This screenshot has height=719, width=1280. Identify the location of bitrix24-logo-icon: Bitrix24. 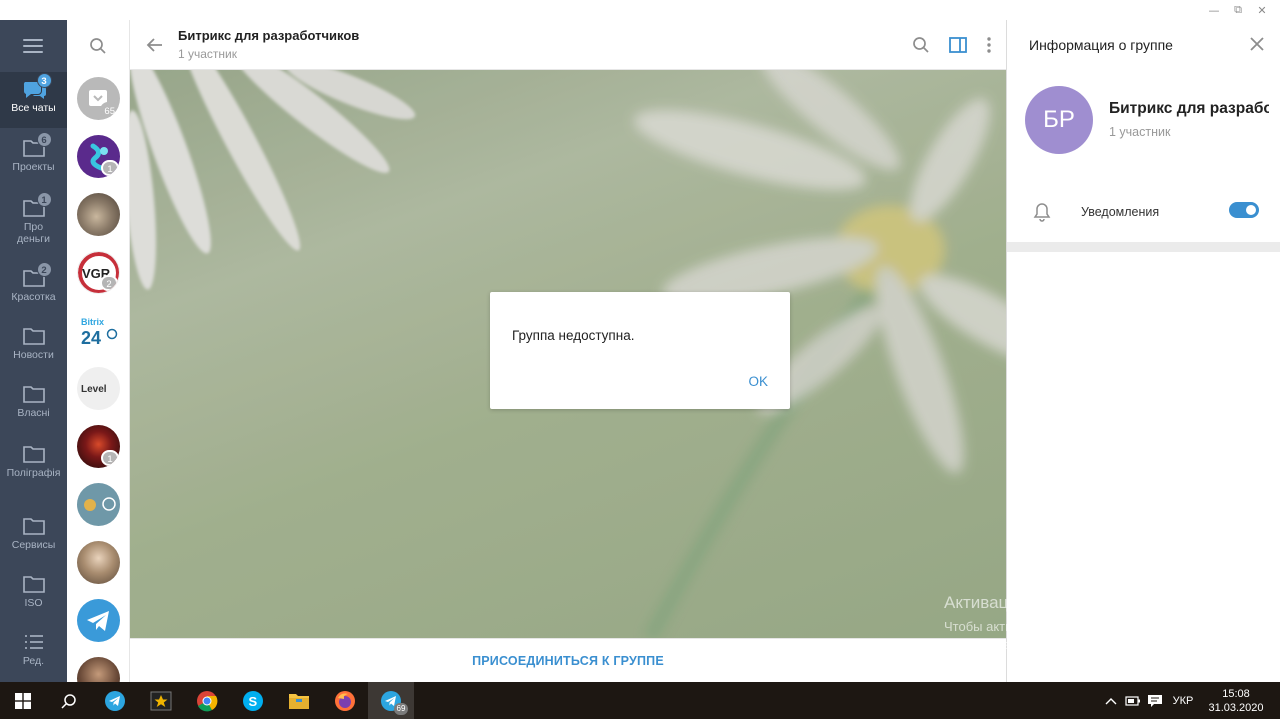
(99, 332).